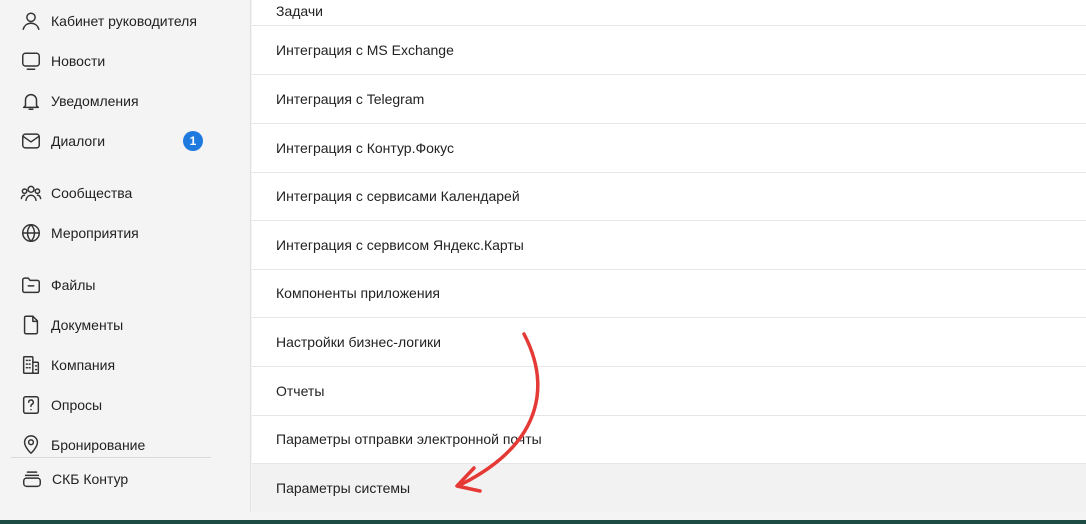 This screenshot has height=524, width=1086. Describe the element at coordinates (358, 342) in the screenshot. I see `settings-row-label: Настройки бизнес-логики` at that location.